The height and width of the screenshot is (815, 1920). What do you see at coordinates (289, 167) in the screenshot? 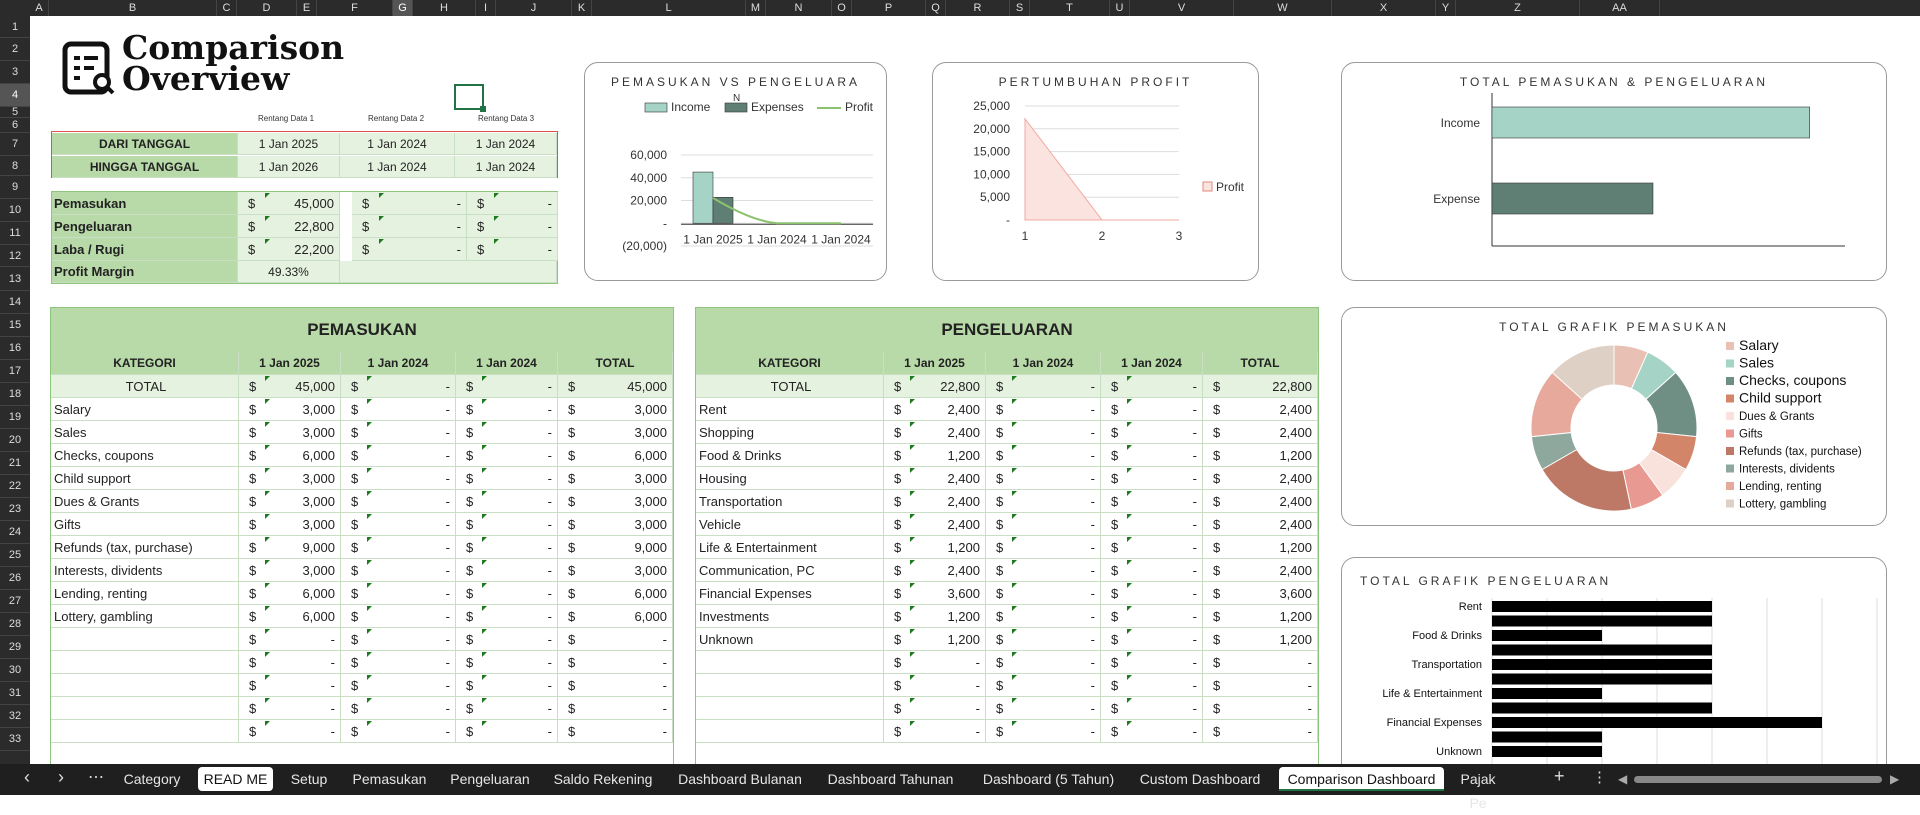
I see `date-cell: 1 Jan 2026` at bounding box center [289, 167].